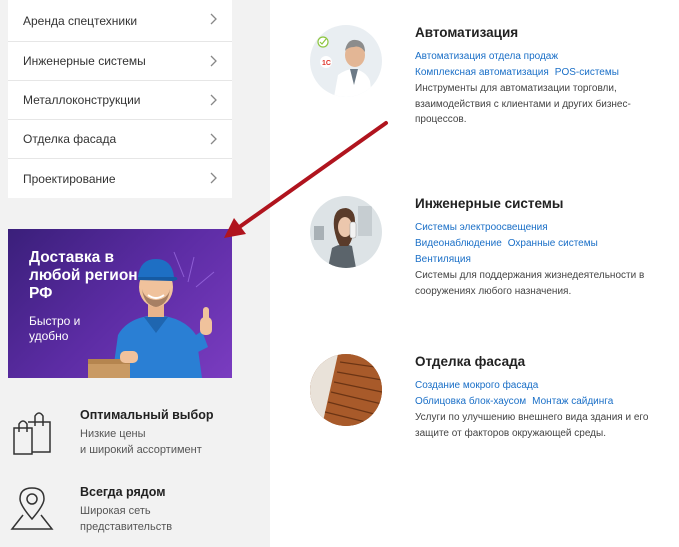 The image size is (679, 547). What do you see at coordinates (458, 243) in the screenshot?
I see `link-video-surveillance: Видеонаблюдение` at bounding box center [458, 243].